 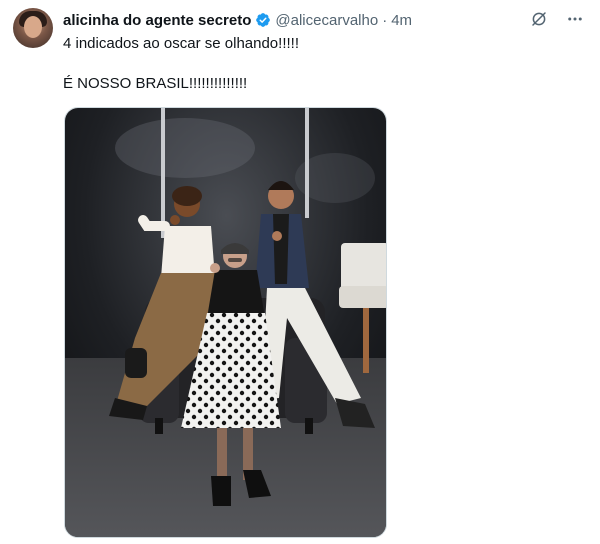 What do you see at coordinates (326, 20) in the screenshot?
I see `handle: @alicecarvalho` at bounding box center [326, 20].